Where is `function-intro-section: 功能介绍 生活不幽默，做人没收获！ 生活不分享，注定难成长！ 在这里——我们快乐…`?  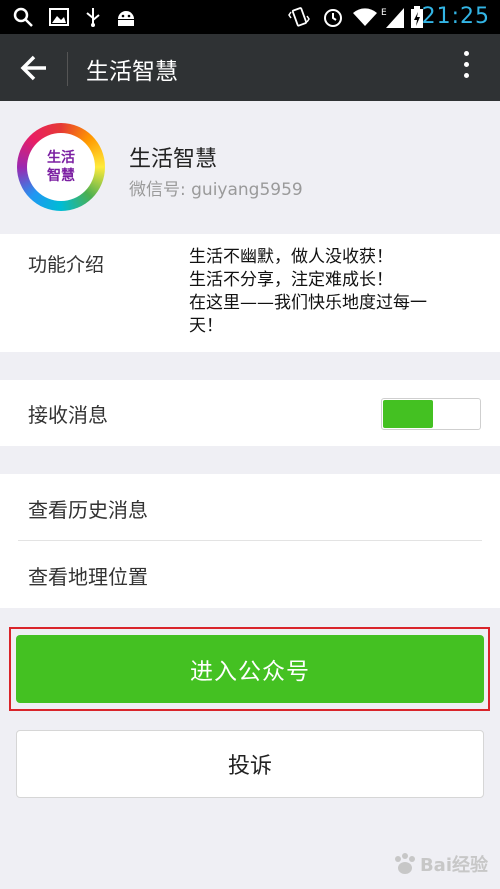 function-intro-section: 功能介绍 生活不幽默，做人没收获！ 生活不分享，注定难成长！ 在这里——我们快乐… is located at coordinates (250, 293).